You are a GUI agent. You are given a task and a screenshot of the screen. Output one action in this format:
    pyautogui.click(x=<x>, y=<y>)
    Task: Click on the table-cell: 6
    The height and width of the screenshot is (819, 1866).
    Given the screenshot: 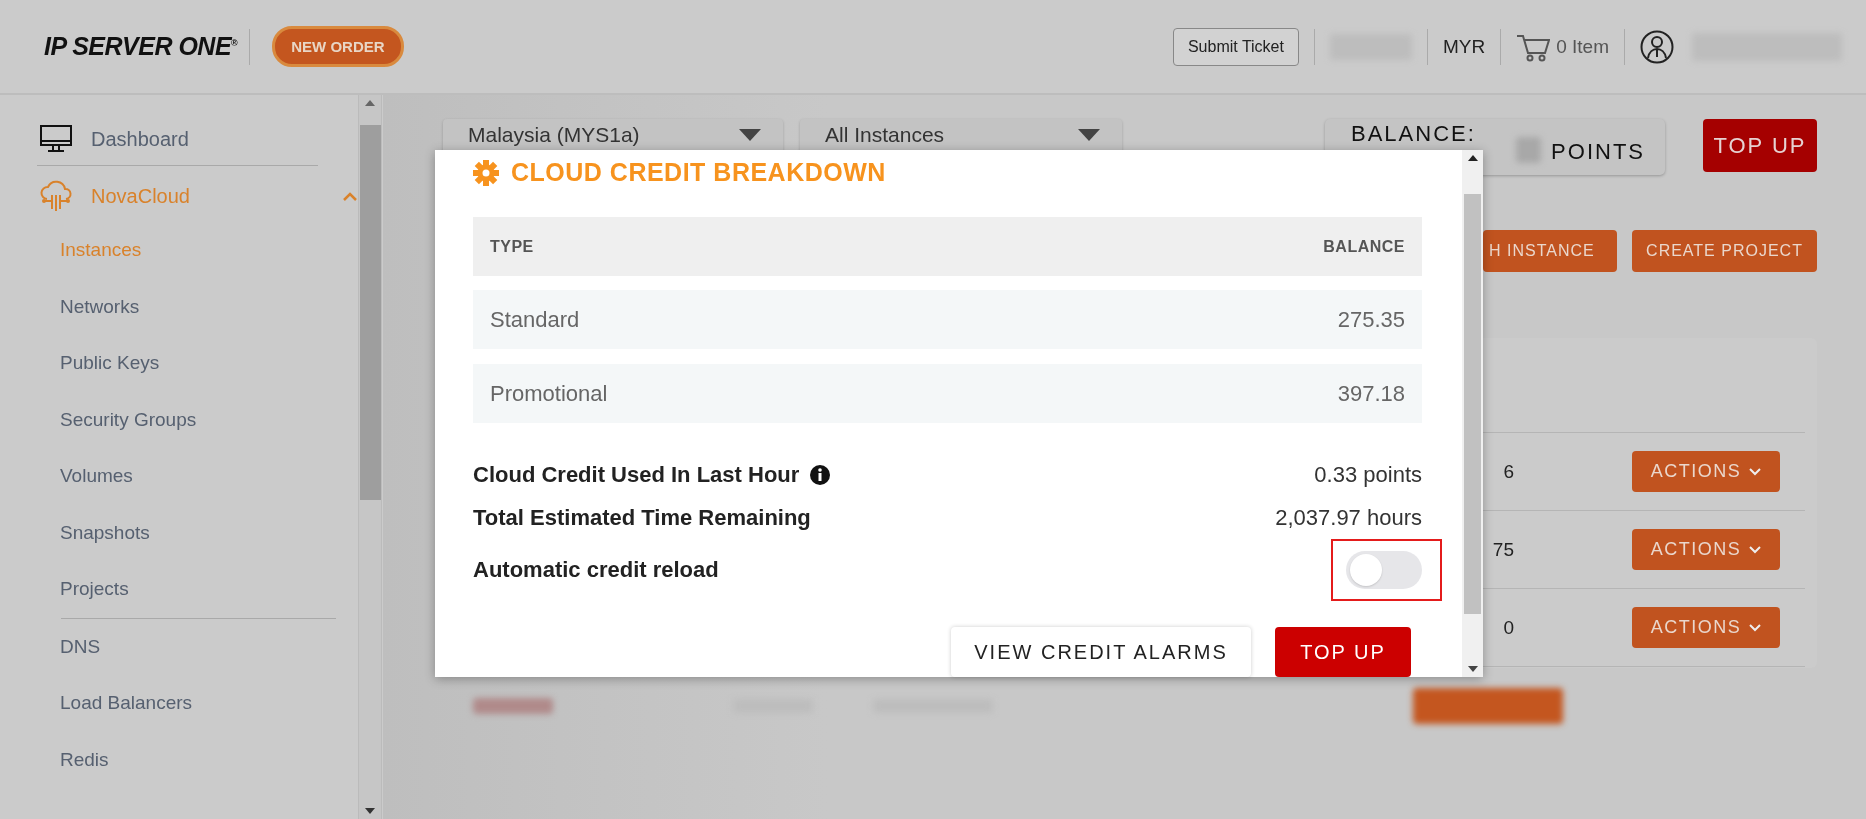 What is the action you would take?
    pyautogui.click(x=1508, y=471)
    